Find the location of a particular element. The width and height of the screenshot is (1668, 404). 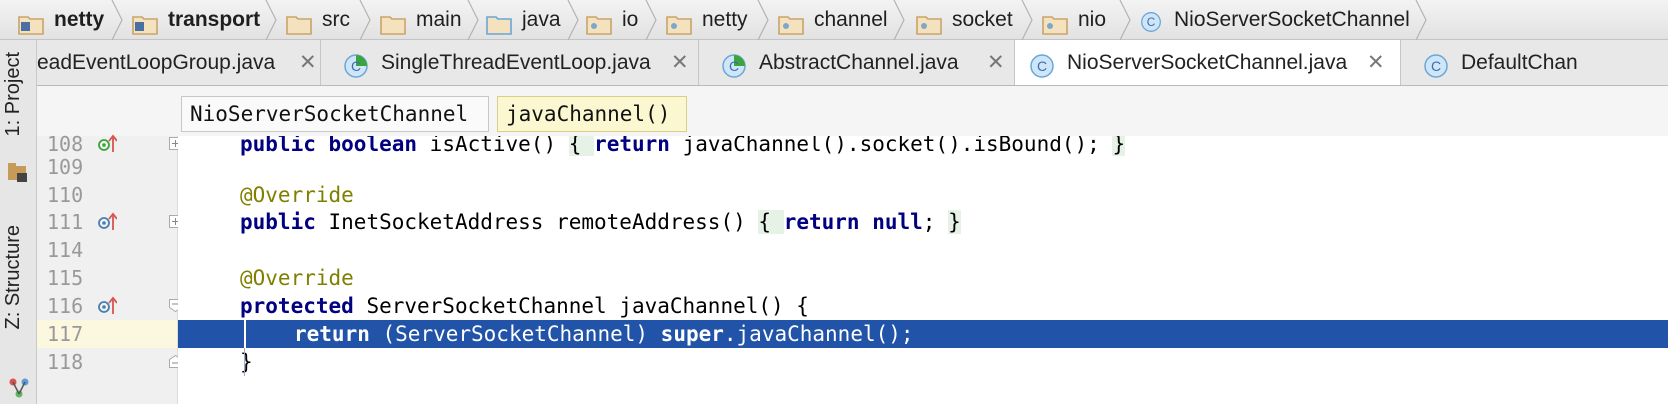

gutter-row: 117 is located at coordinates (107, 334).